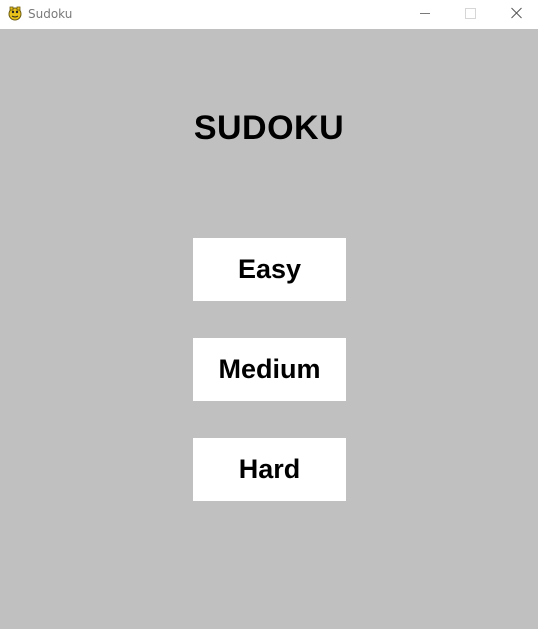 The width and height of the screenshot is (538, 629). I want to click on maximize-button, so click(471, 14).